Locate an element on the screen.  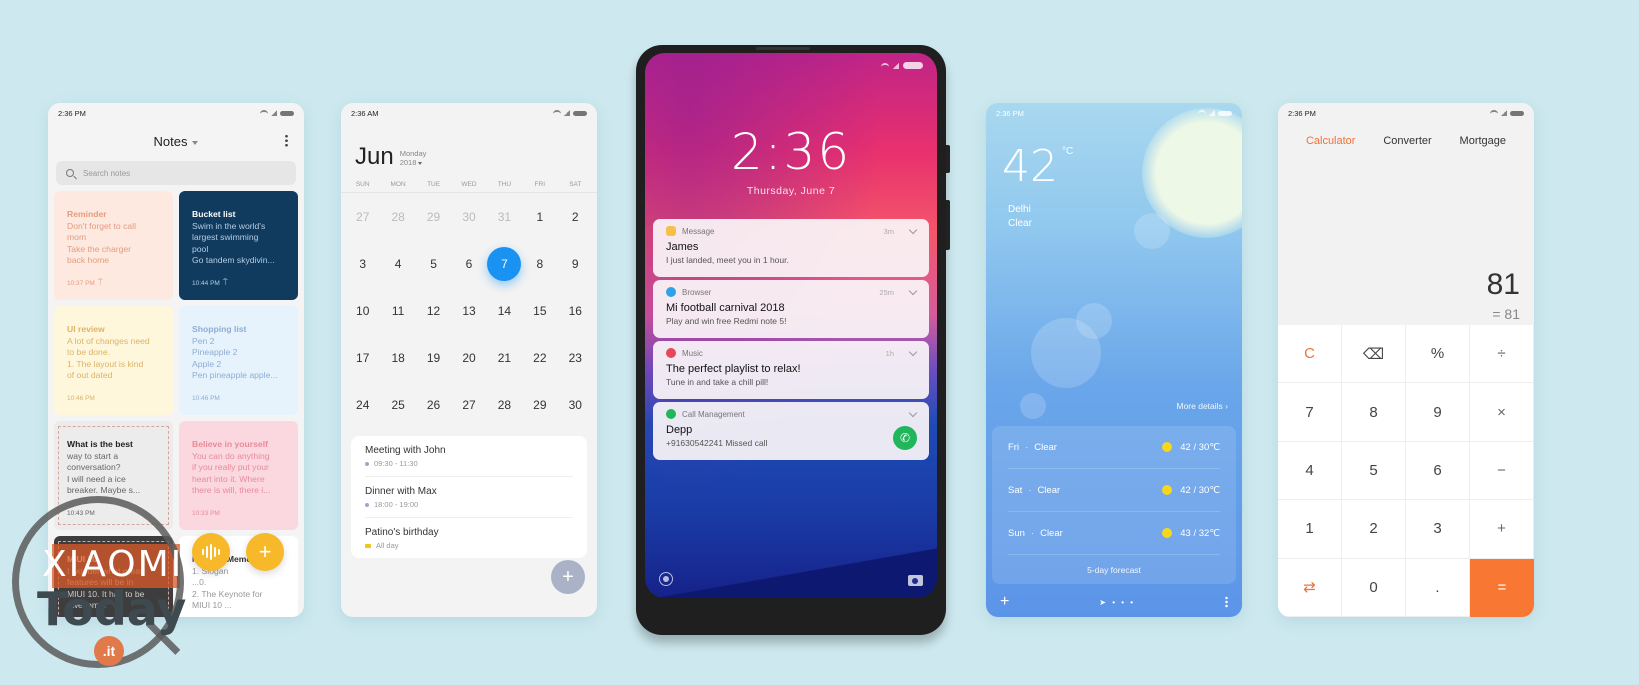
tab-mortgage: Mortgage is located at coordinates (1483, 141).